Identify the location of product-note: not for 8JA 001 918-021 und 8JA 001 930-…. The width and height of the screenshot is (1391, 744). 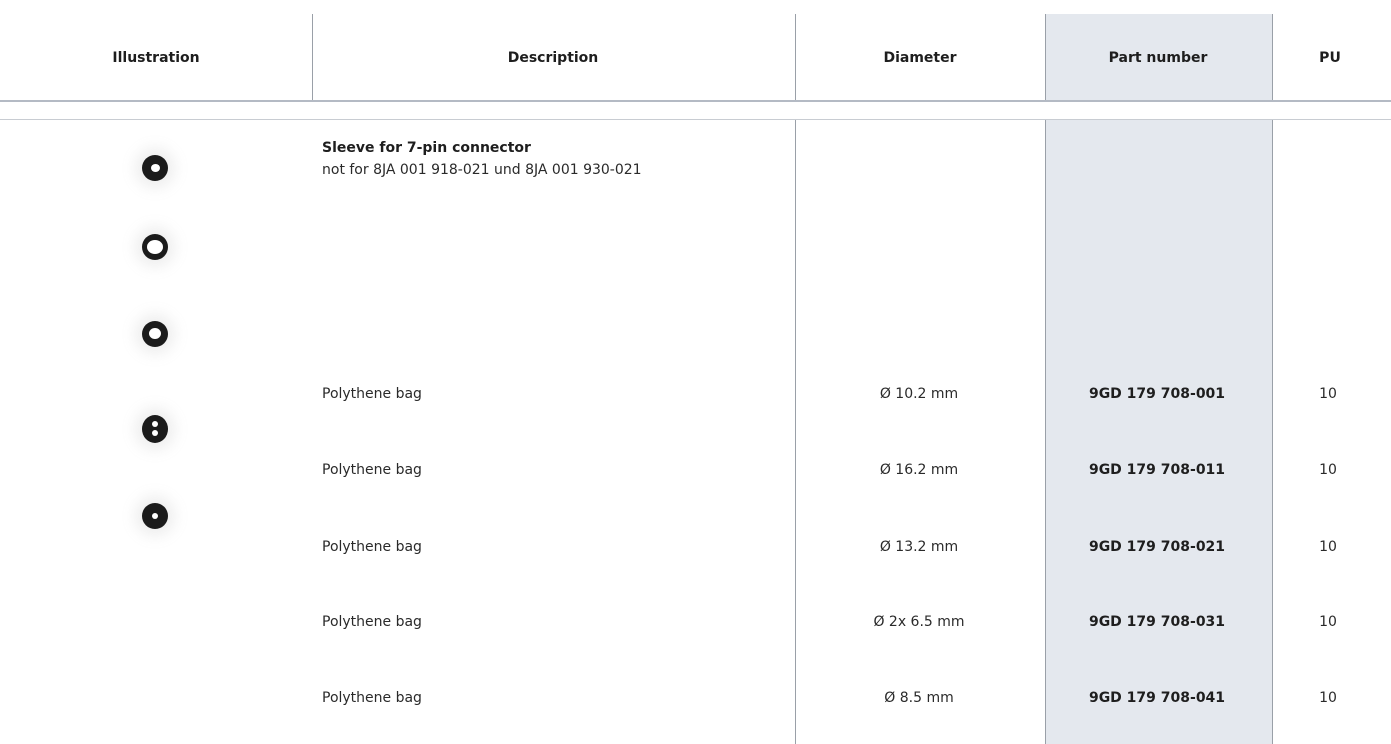
(482, 170).